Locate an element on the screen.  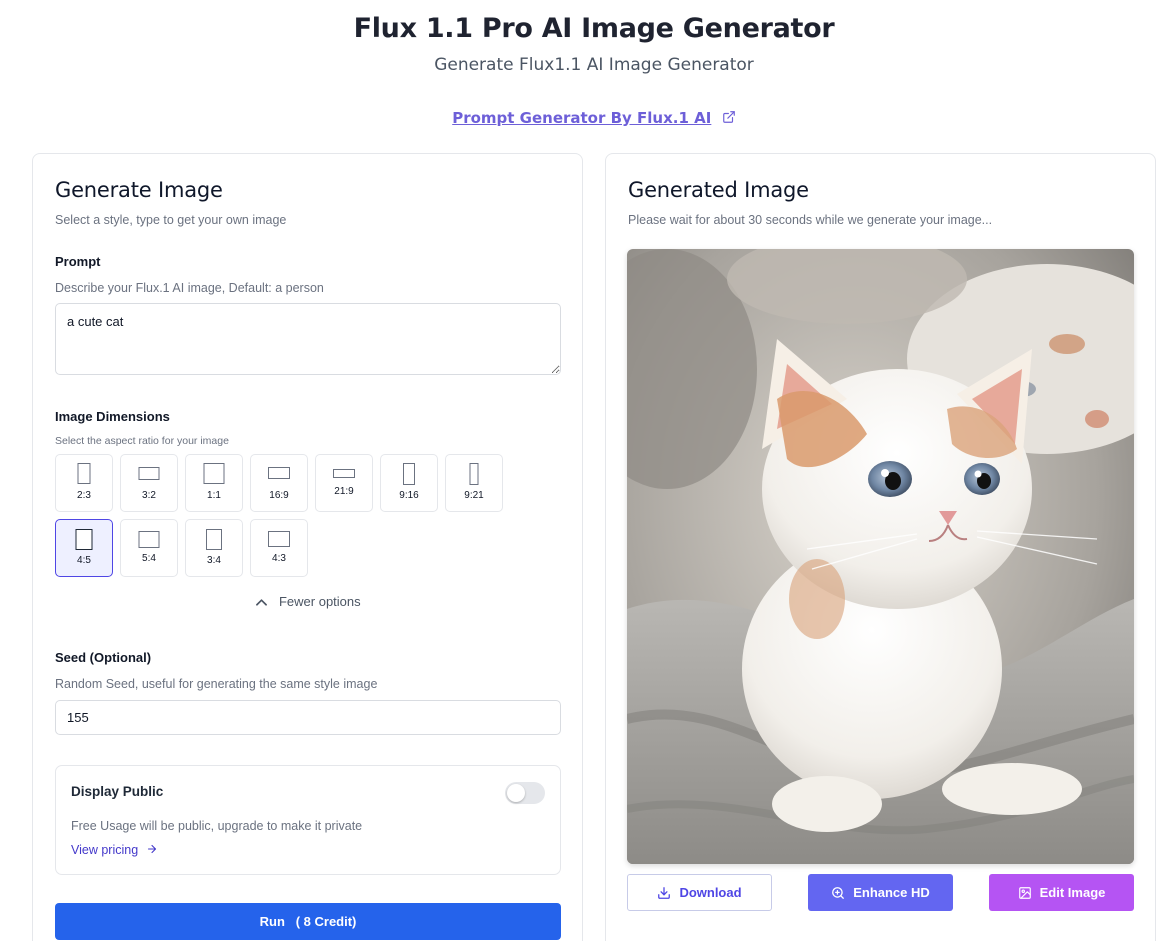
ratio-label: 9:16 is located at coordinates (409, 495).